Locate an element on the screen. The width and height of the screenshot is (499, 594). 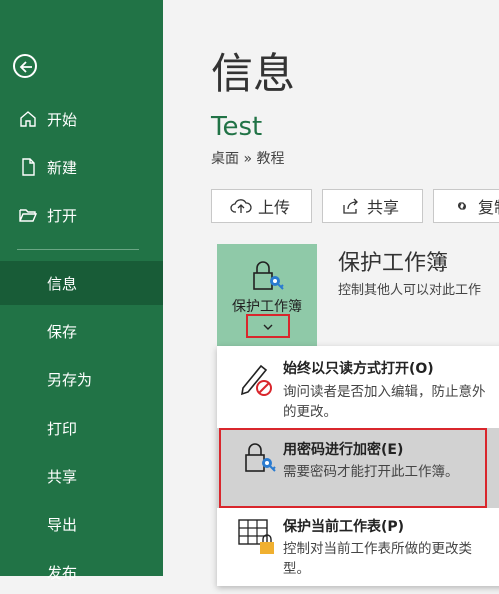
cloud-upload-icon is located at coordinates (241, 206).